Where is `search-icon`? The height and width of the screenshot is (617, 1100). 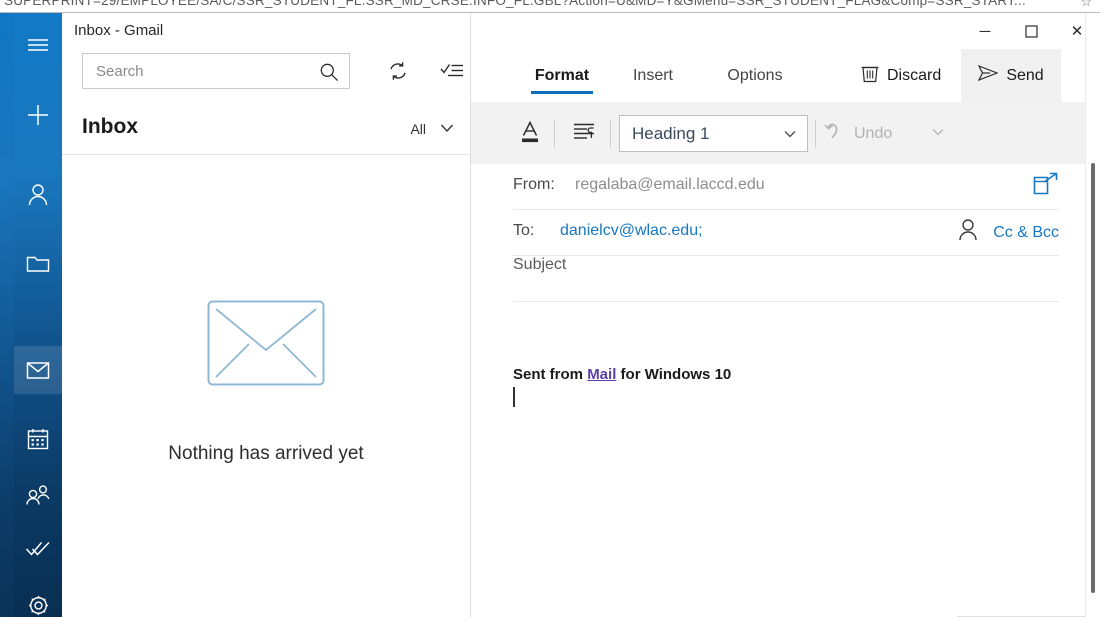
search-icon is located at coordinates (329, 74).